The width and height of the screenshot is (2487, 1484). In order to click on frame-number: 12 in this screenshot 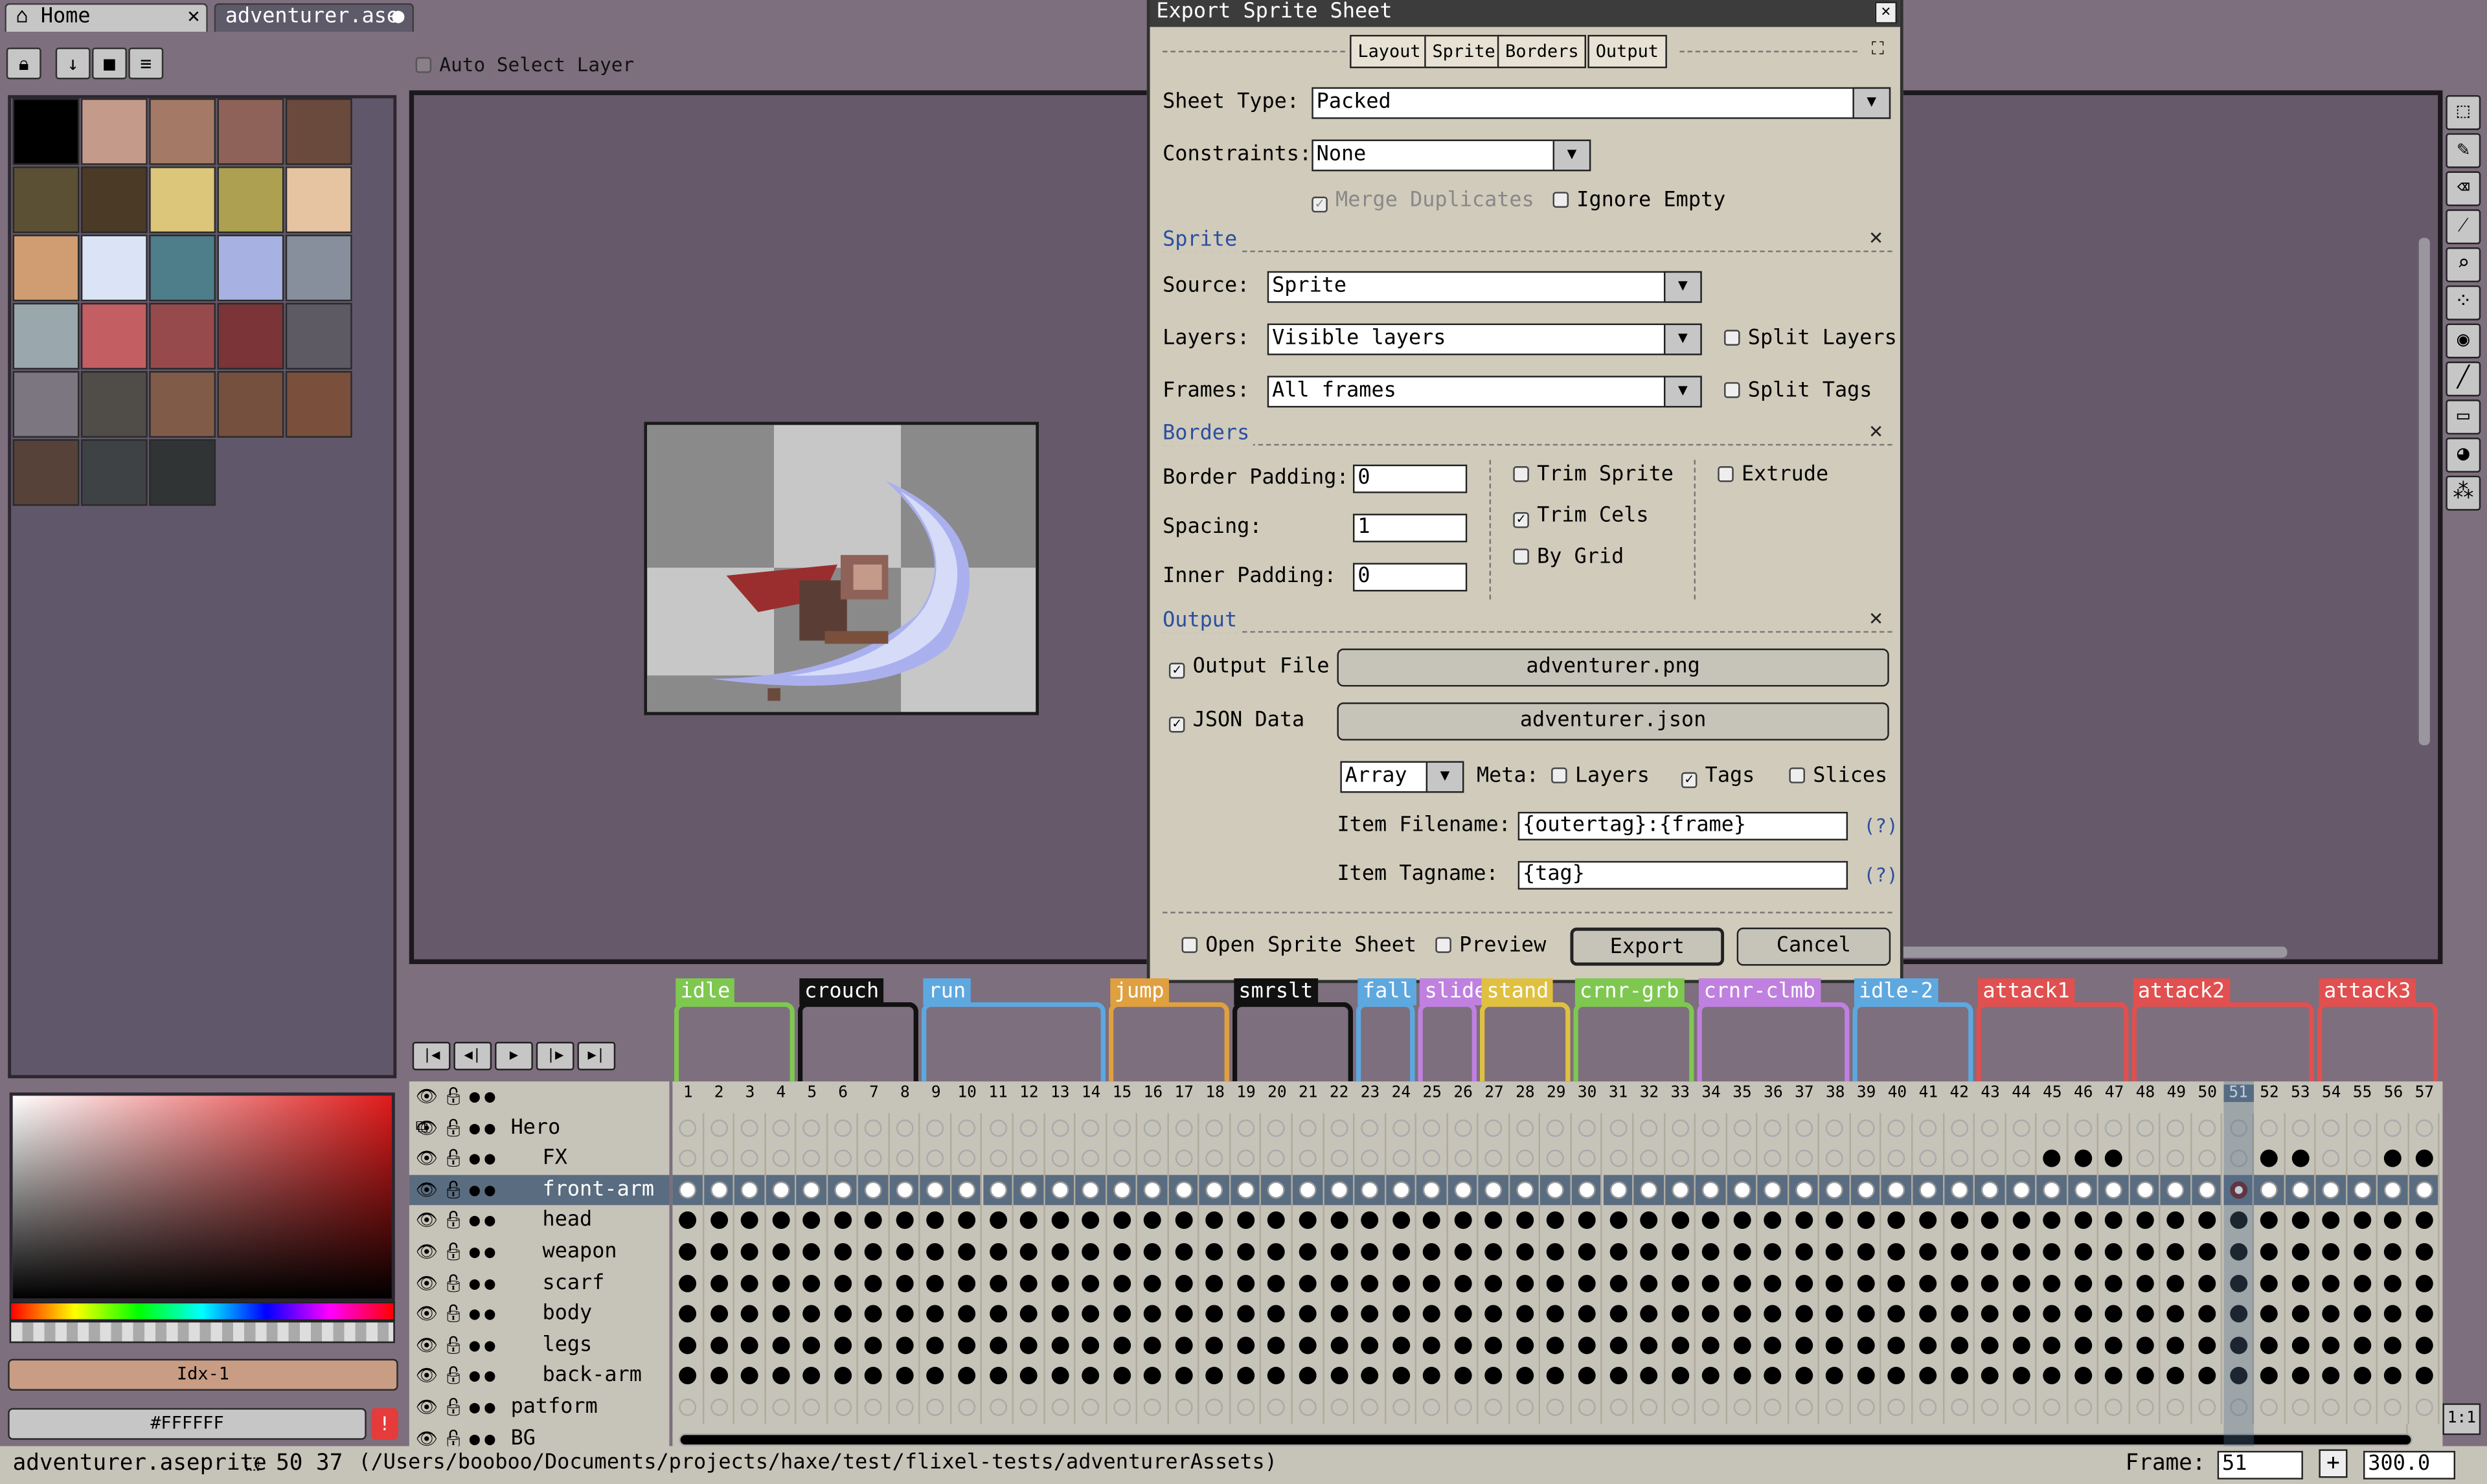, I will do `click(1029, 1093)`.